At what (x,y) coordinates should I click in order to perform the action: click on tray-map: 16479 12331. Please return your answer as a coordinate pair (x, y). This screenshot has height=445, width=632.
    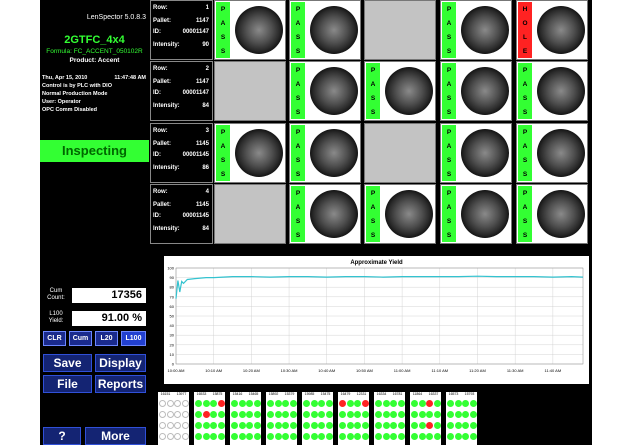
    Looking at the image, I should click on (353, 418).